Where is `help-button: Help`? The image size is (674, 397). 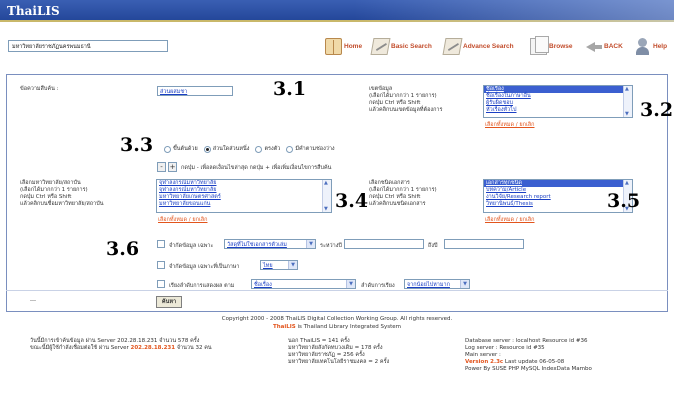 help-button: Help is located at coordinates (650, 46).